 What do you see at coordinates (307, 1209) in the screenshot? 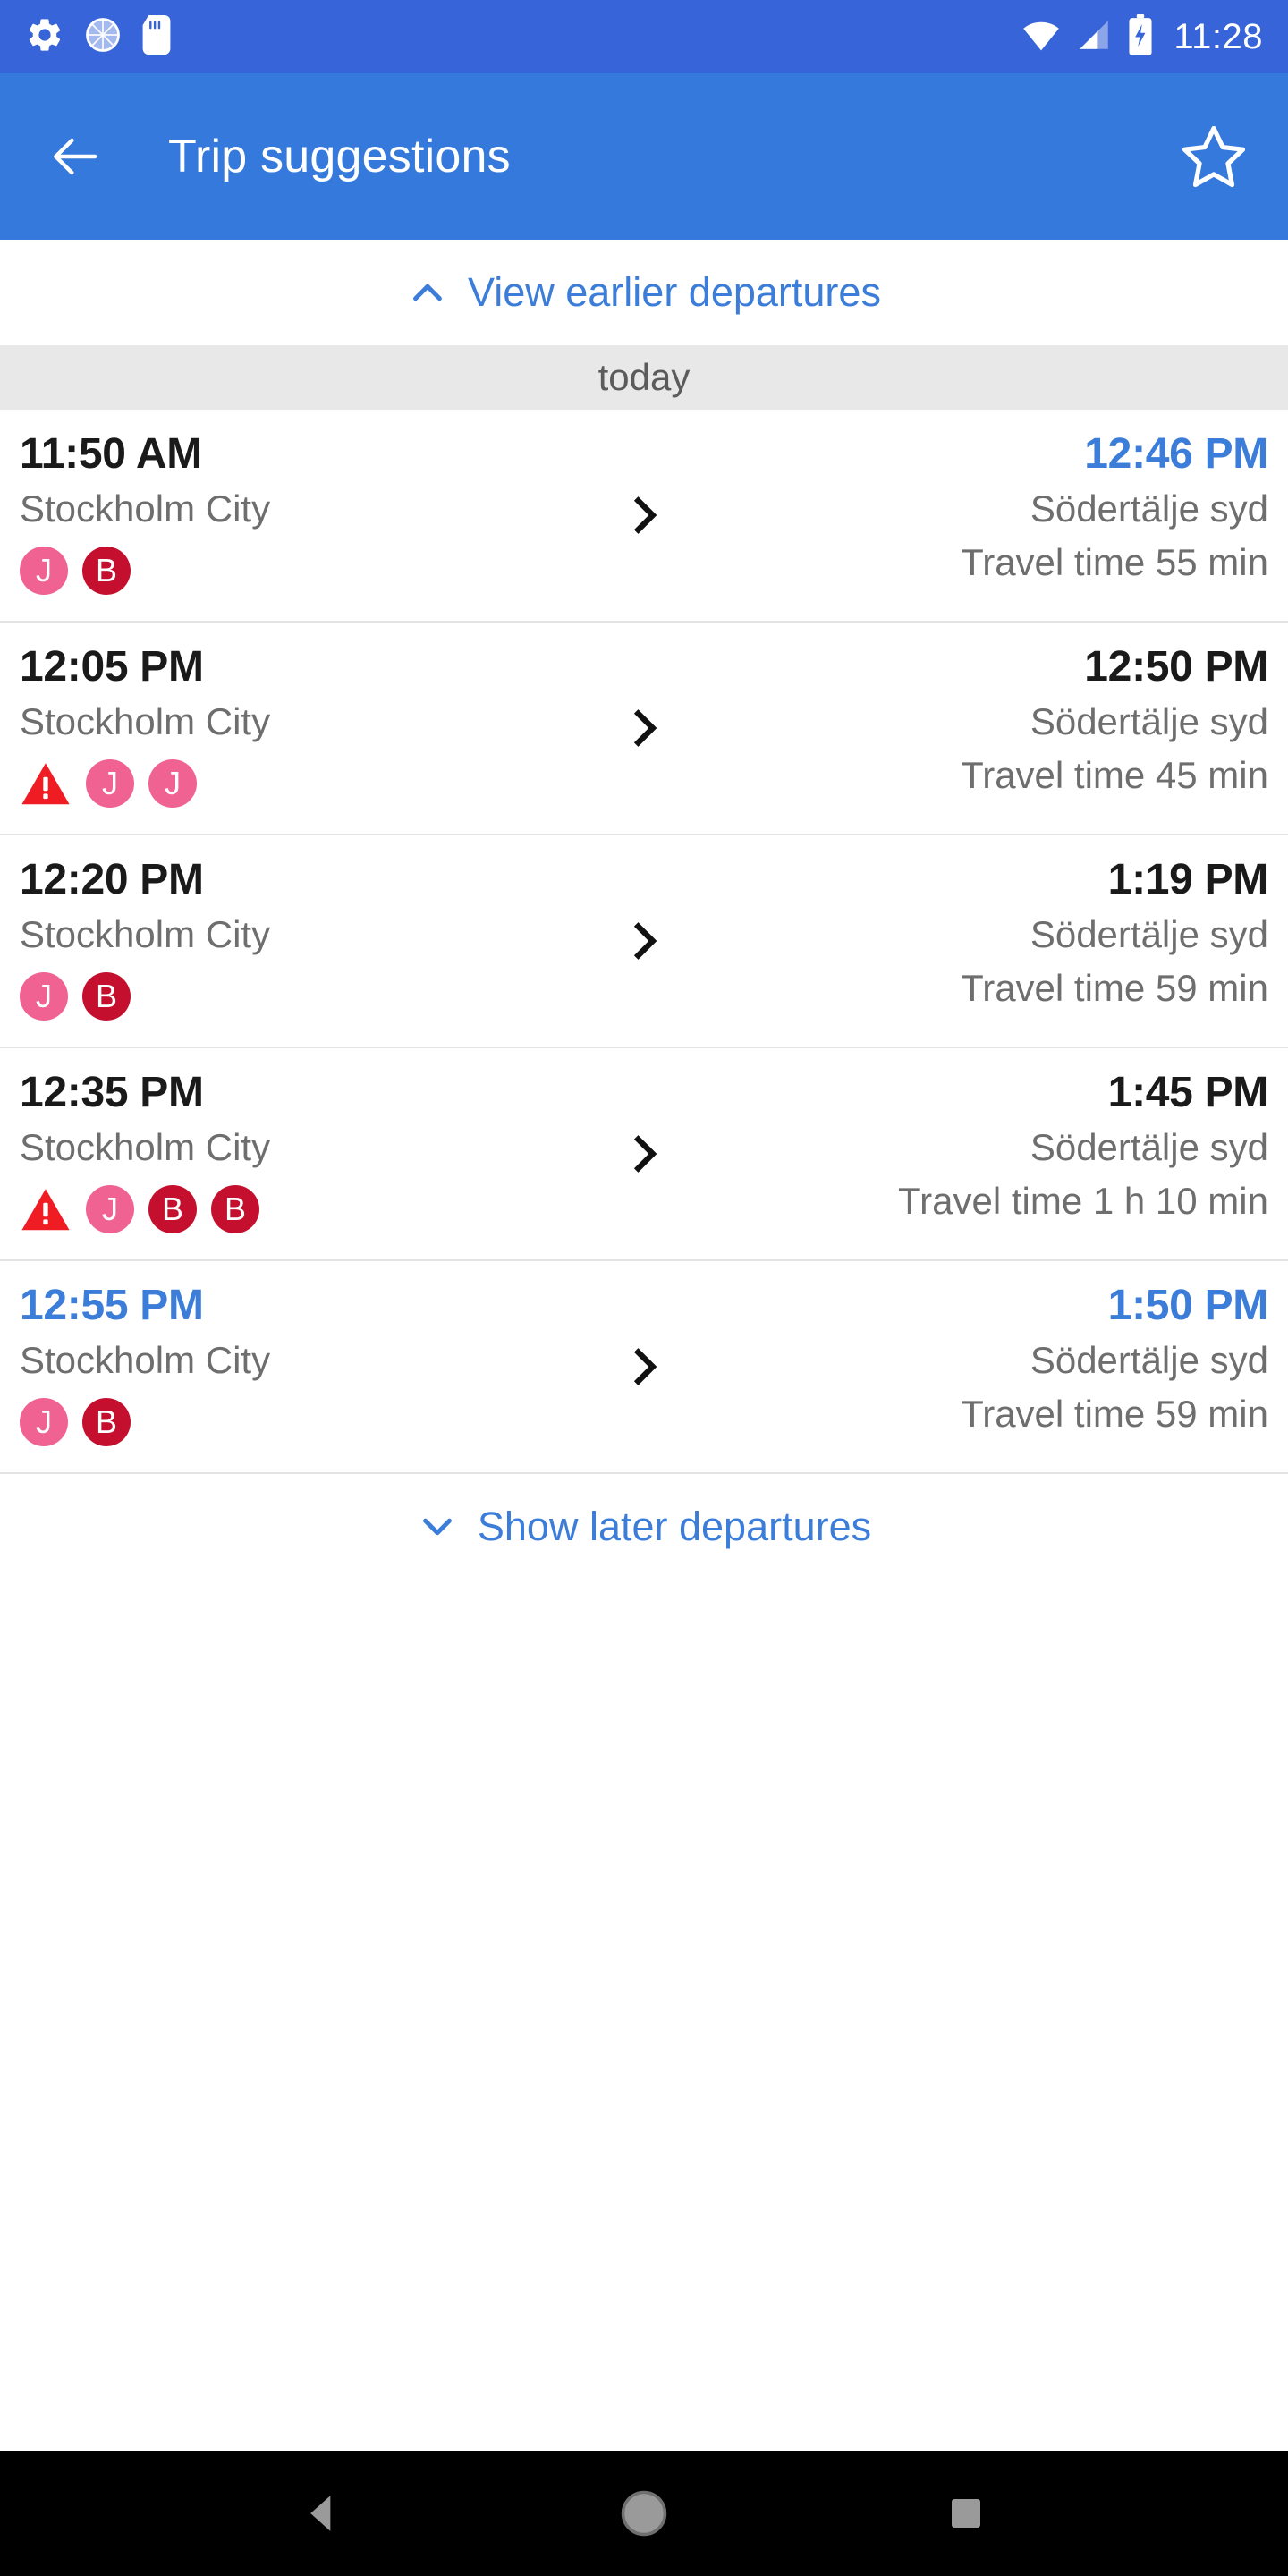
I see `trip-badges: JBB` at bounding box center [307, 1209].